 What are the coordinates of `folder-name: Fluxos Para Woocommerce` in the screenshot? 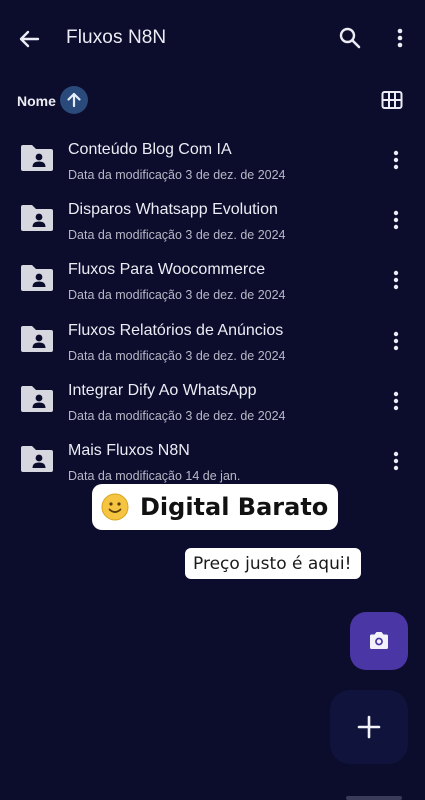 It's located at (167, 270).